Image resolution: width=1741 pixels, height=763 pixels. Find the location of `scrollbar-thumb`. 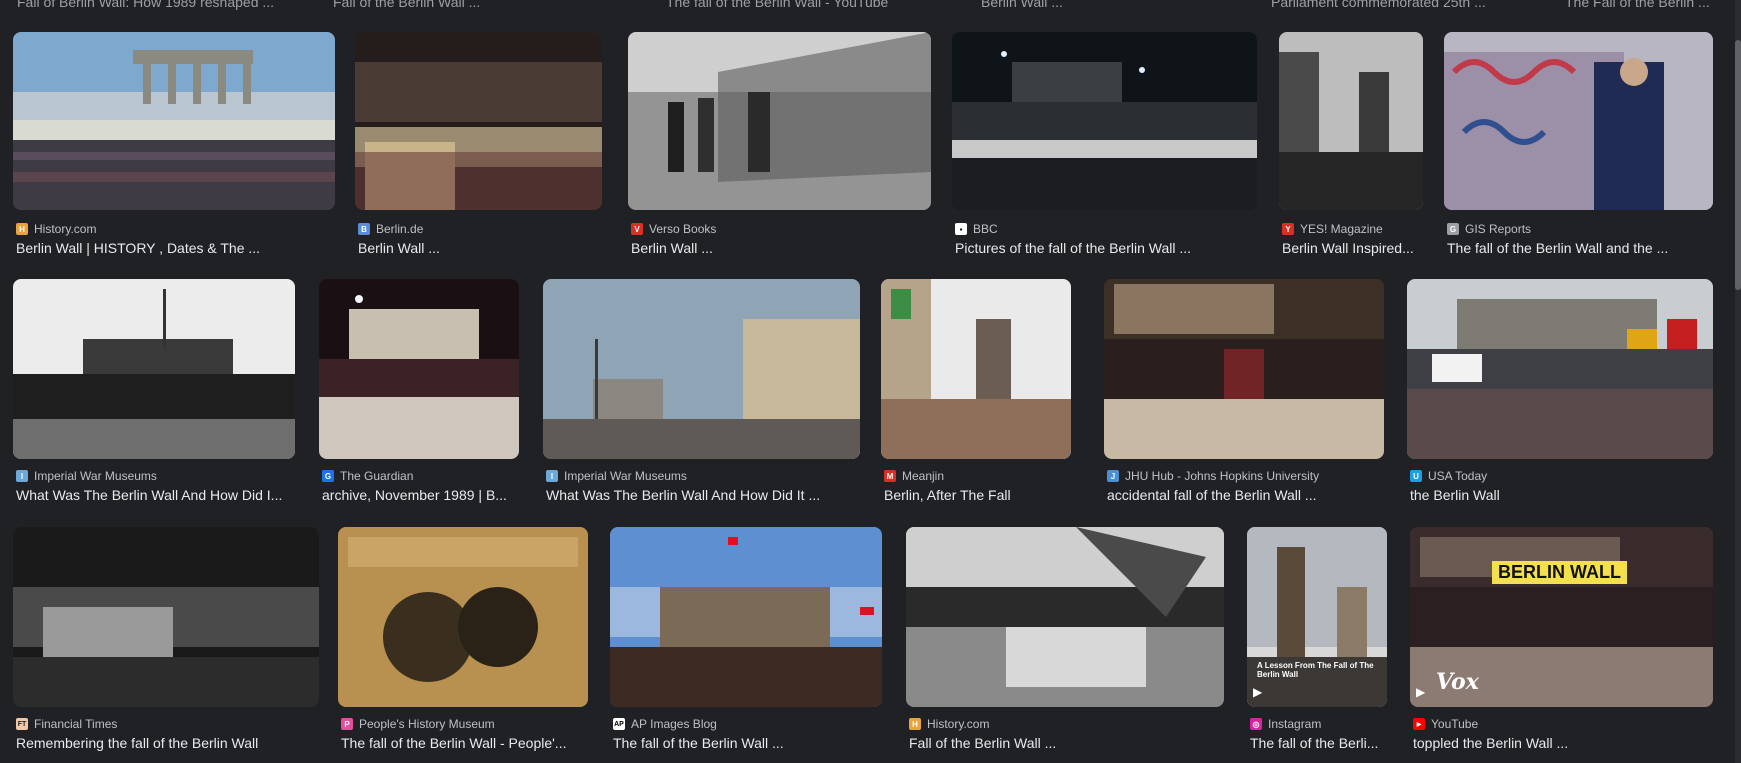

scrollbar-thumb is located at coordinates (1738, 165).